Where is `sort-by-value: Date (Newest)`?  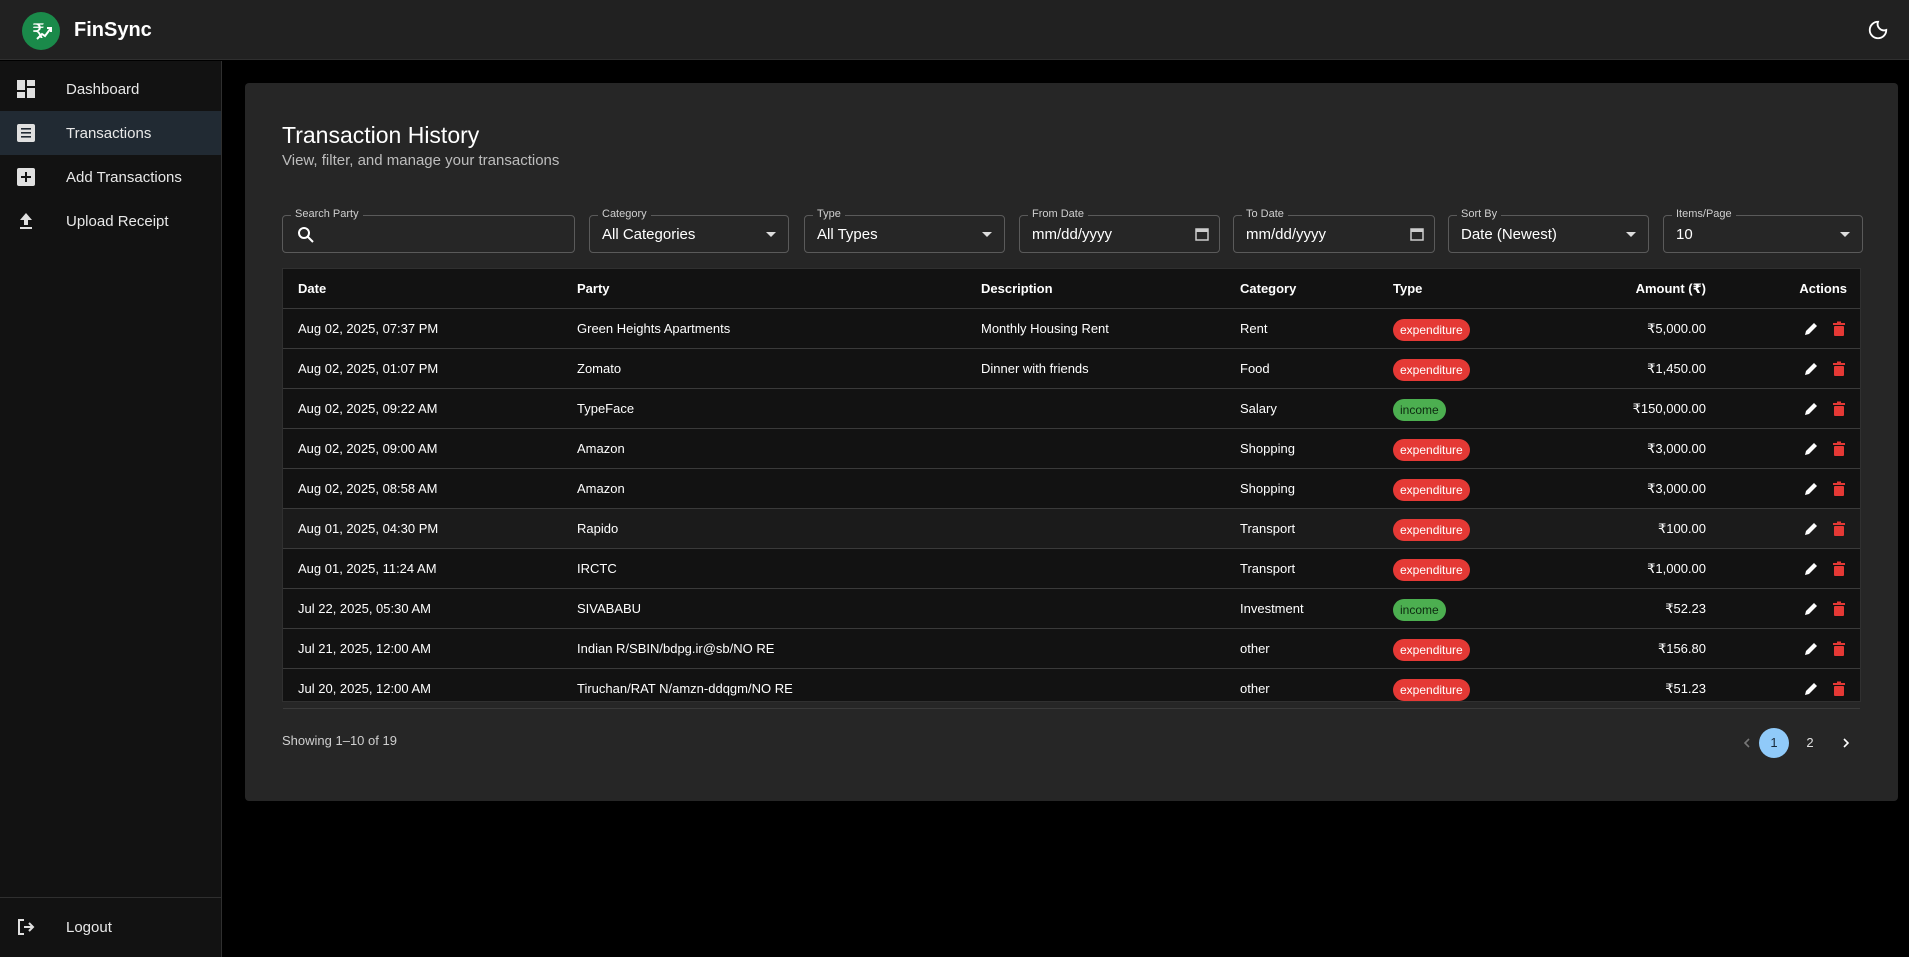 sort-by-value: Date (Newest) is located at coordinates (1509, 234).